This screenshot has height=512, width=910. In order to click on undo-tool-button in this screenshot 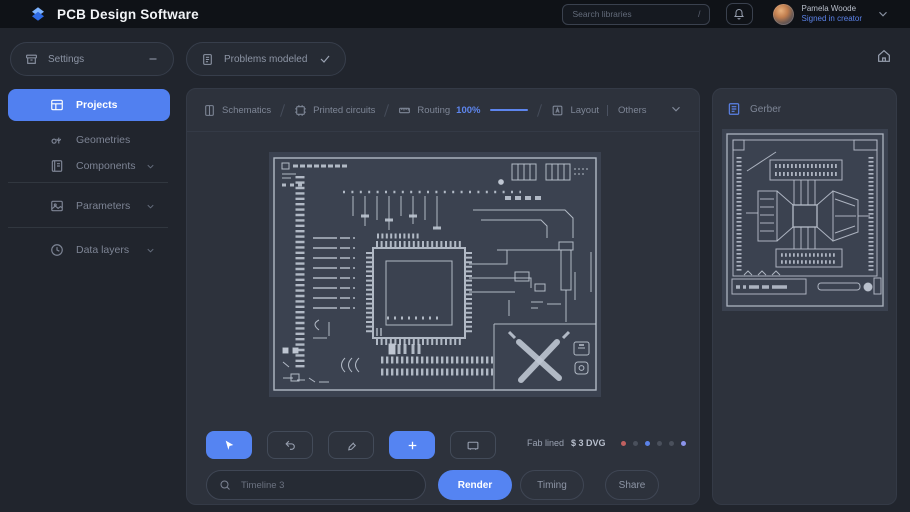, I will do `click(290, 445)`.